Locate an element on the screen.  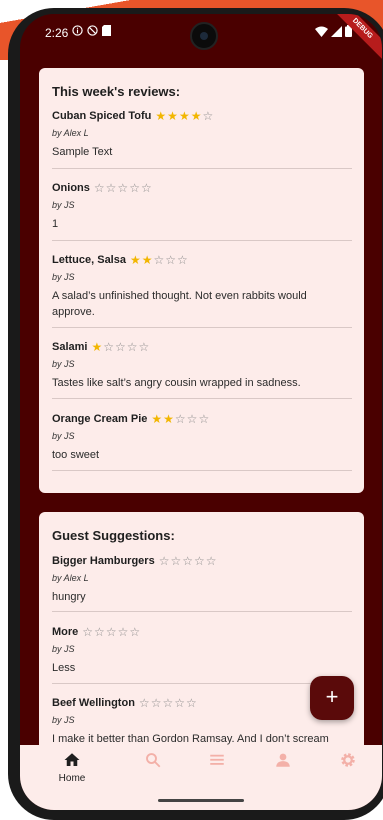
nav-label-home: Home is located at coordinates (72, 778).